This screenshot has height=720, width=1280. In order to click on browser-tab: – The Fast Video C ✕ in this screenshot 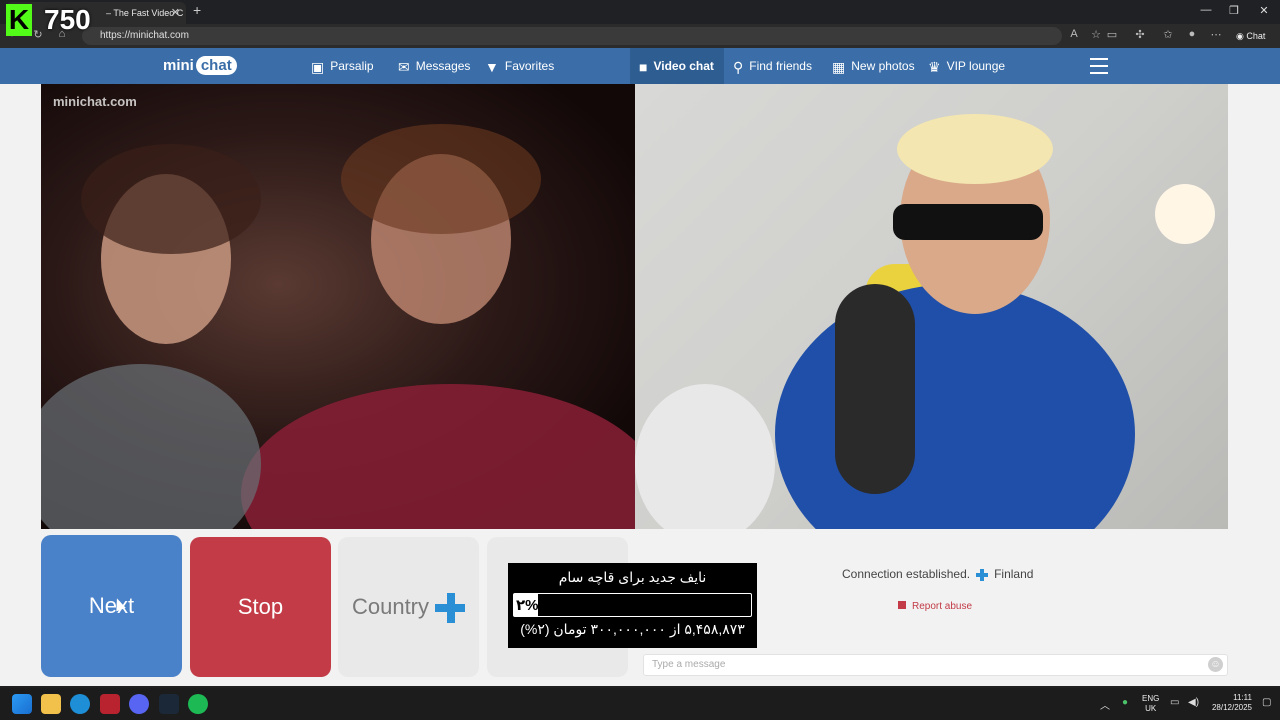, I will do `click(96, 13)`.